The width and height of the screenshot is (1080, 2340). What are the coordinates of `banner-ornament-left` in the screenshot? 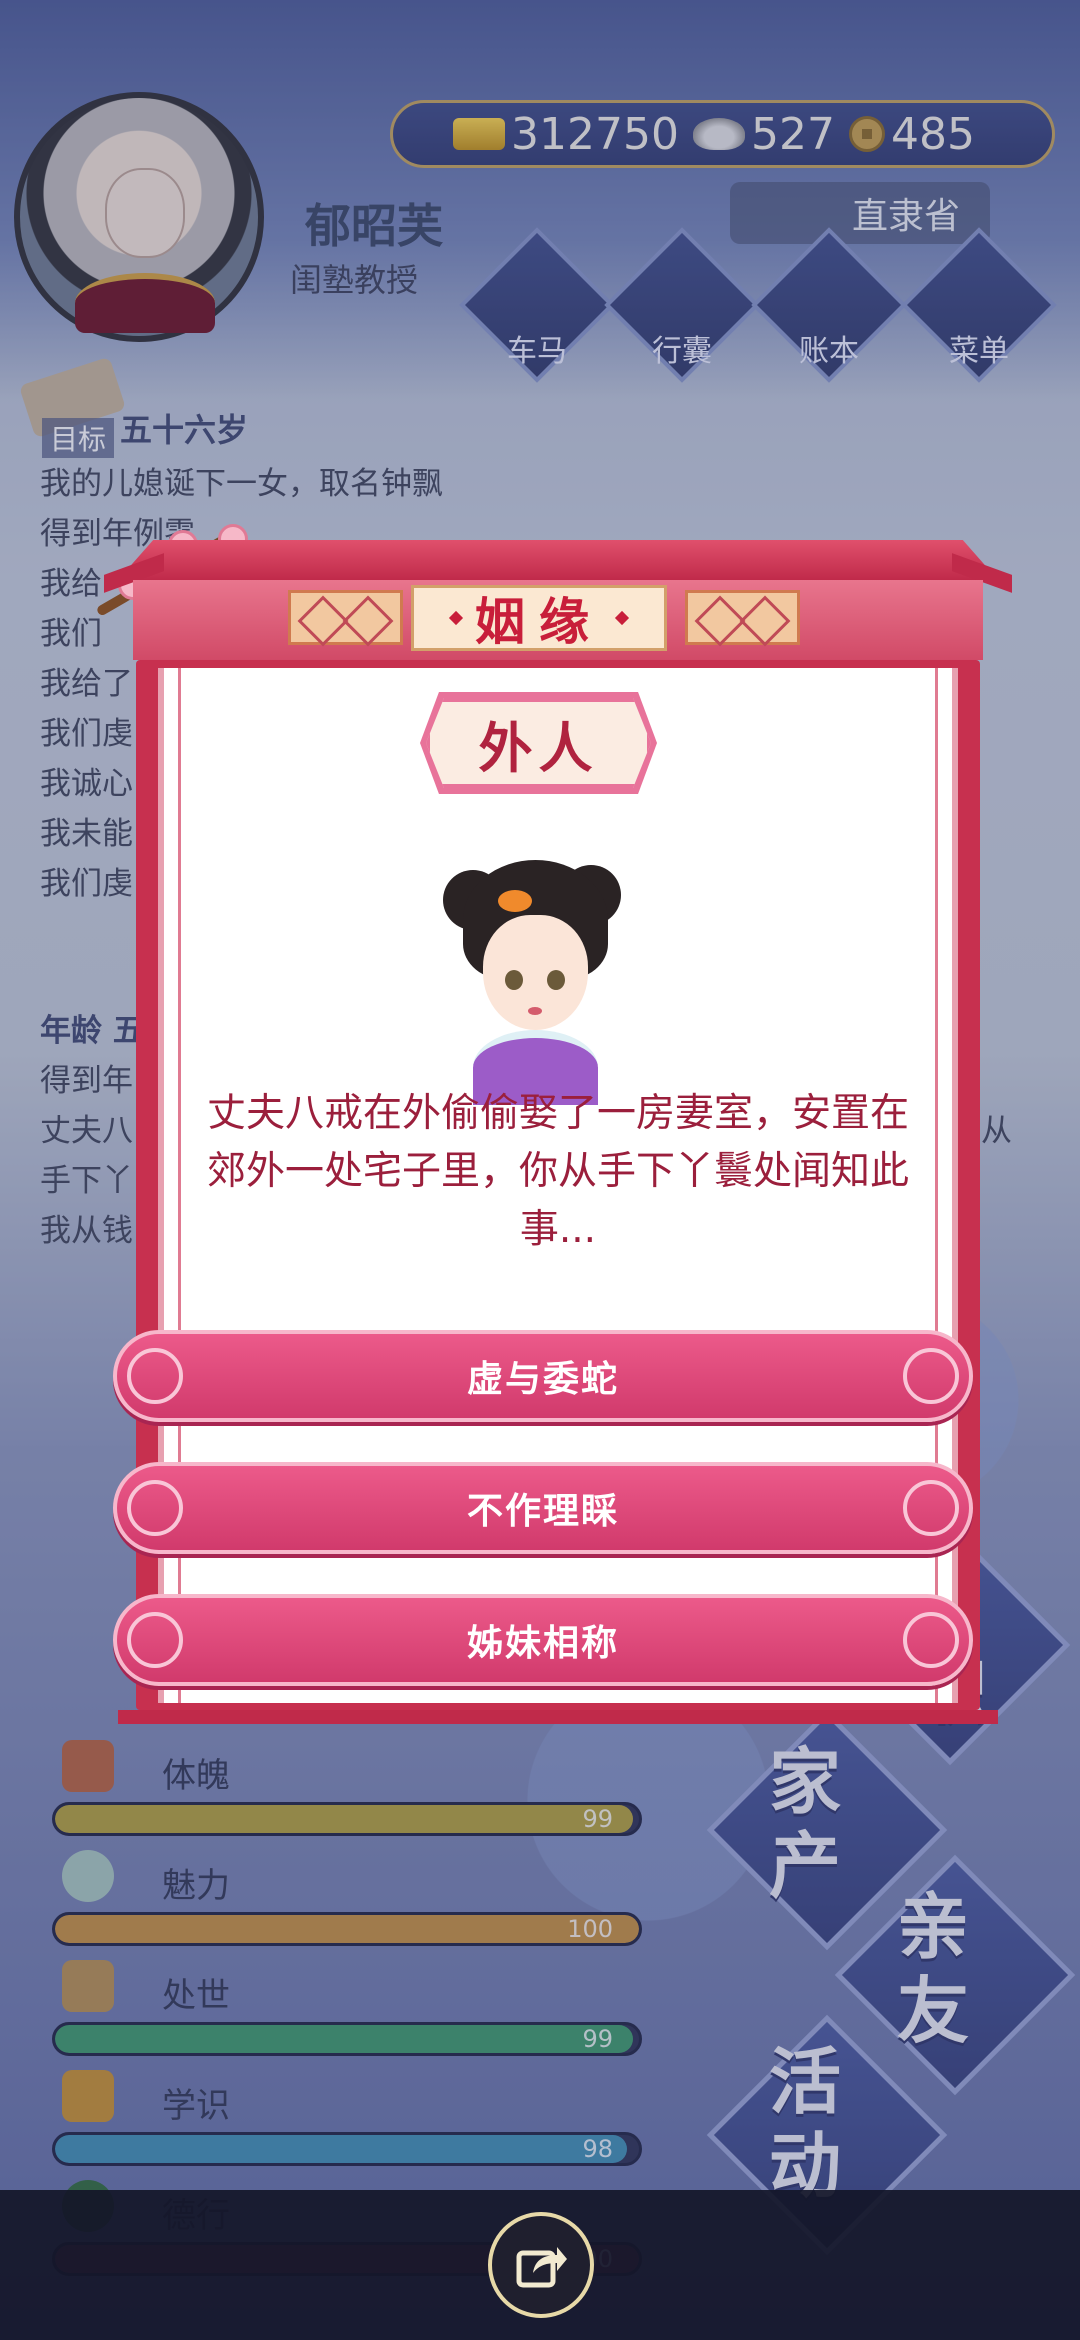 It's located at (345, 617).